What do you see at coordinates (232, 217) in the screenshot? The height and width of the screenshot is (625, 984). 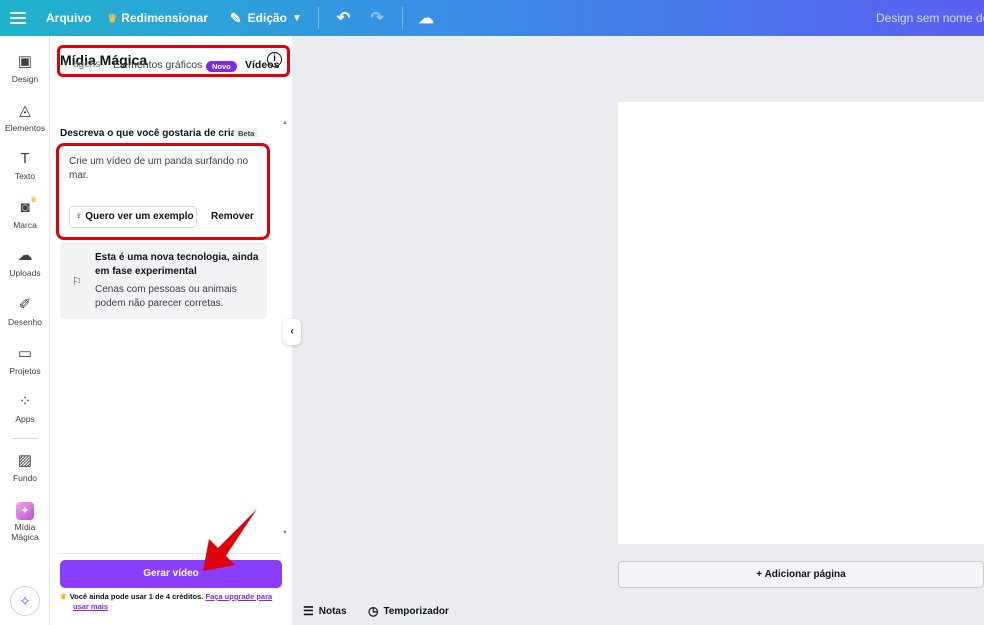 I see `remove-button: Remover` at bounding box center [232, 217].